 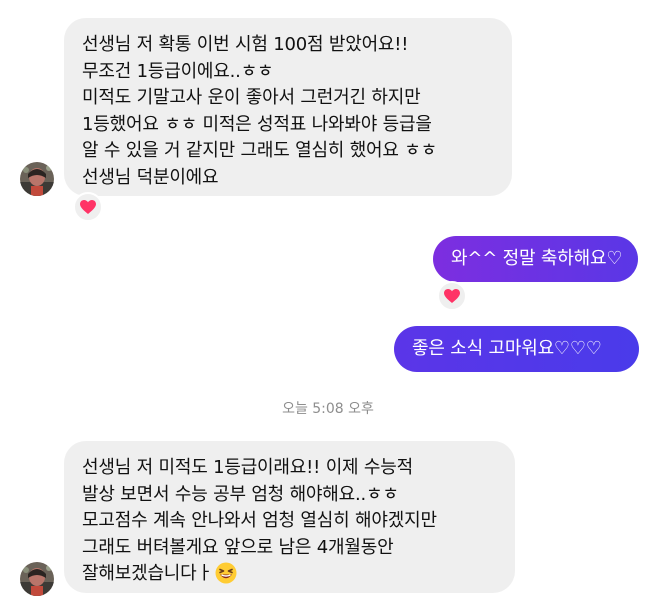 I want to click on message-line-last: 잘해보겠습니다ㅏ, so click(x=289, y=577).